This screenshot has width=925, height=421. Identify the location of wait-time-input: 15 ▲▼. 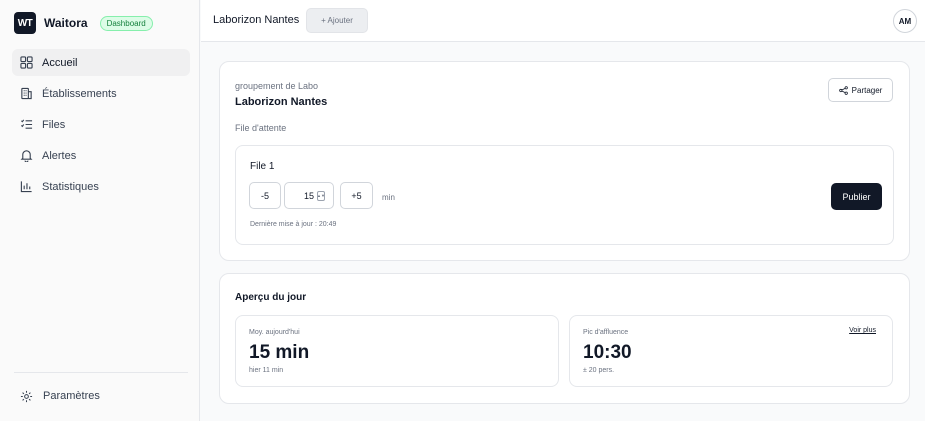
(309, 195).